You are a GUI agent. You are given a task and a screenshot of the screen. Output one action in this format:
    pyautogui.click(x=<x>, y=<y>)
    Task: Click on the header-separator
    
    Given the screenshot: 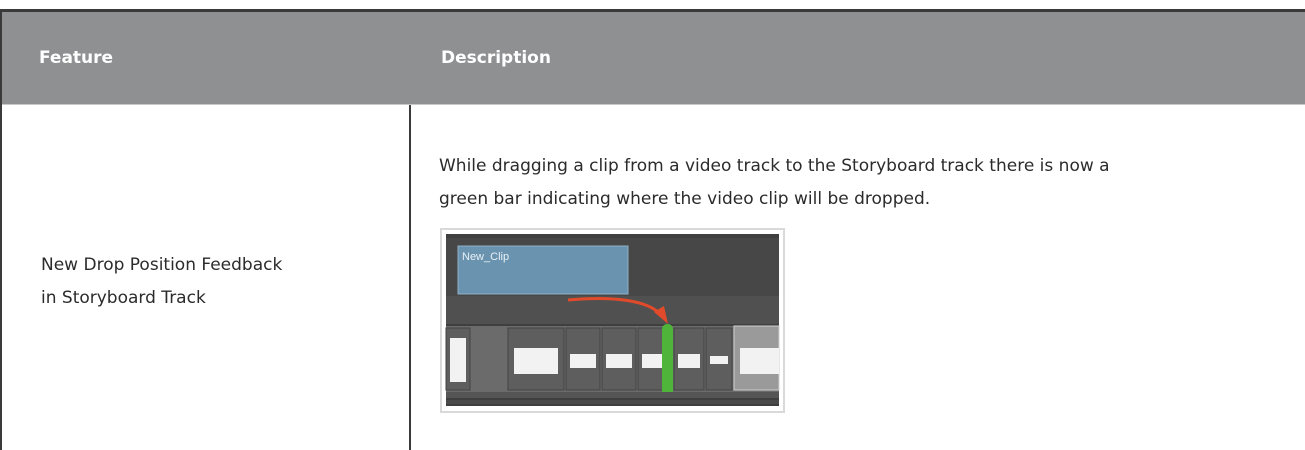 What is the action you would take?
    pyautogui.click(x=653, y=104)
    